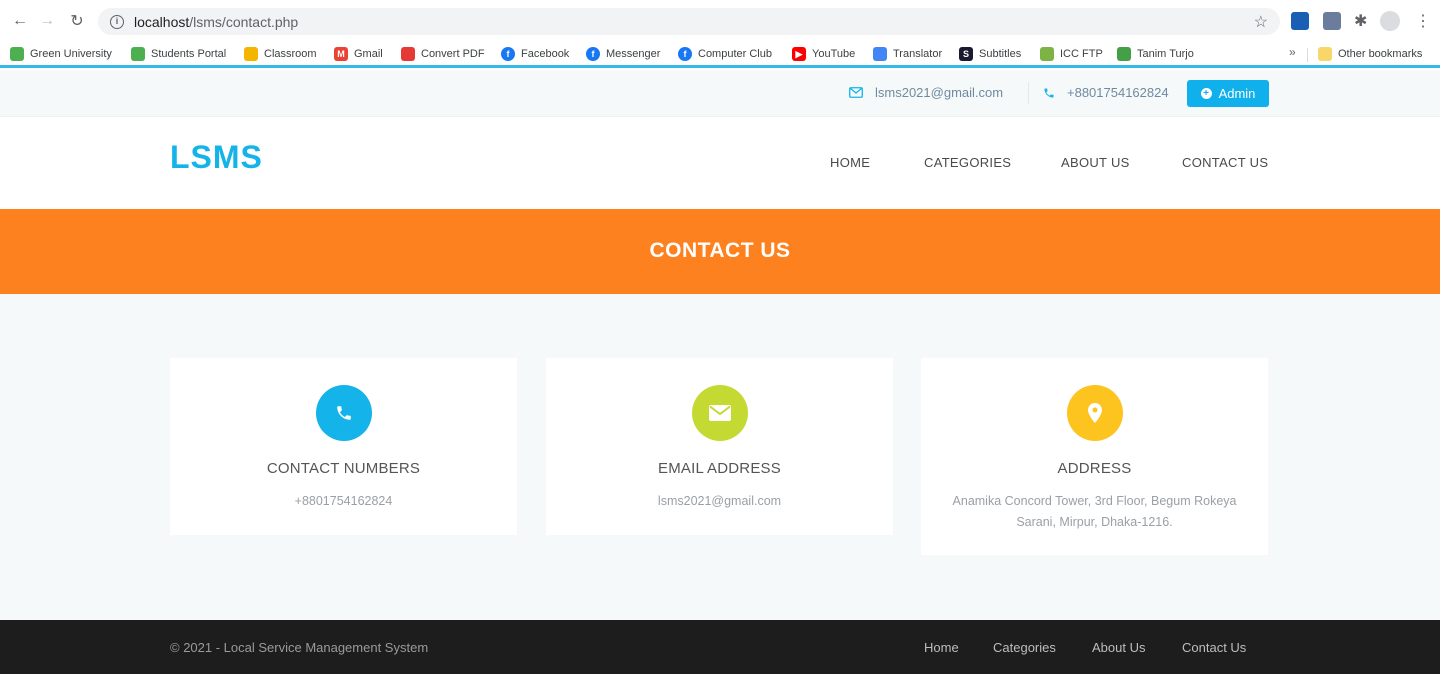  What do you see at coordinates (290, 54) in the screenshot?
I see `bookmark-label: Classroom` at bounding box center [290, 54].